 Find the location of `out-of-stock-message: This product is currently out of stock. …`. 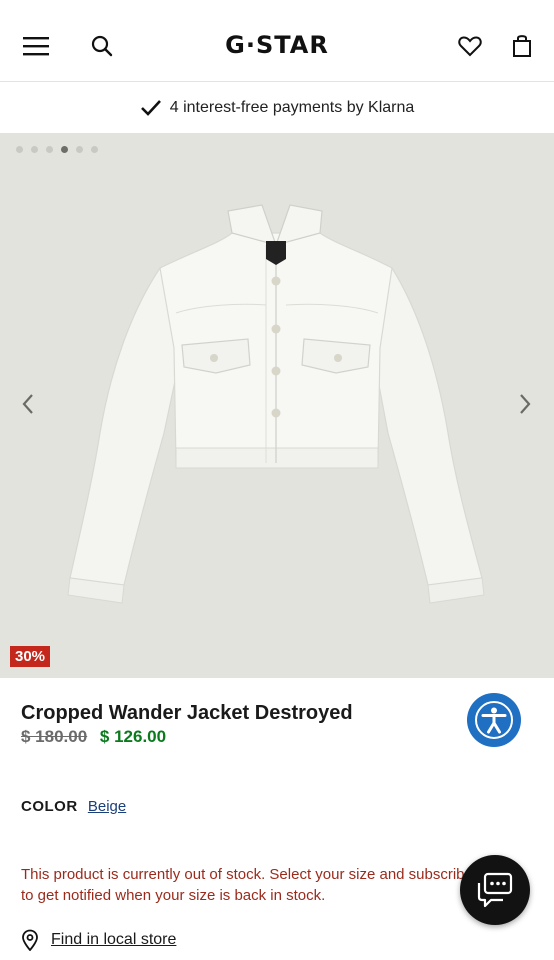

out-of-stock-message: This product is currently out of stock. … is located at coordinates (247, 885).